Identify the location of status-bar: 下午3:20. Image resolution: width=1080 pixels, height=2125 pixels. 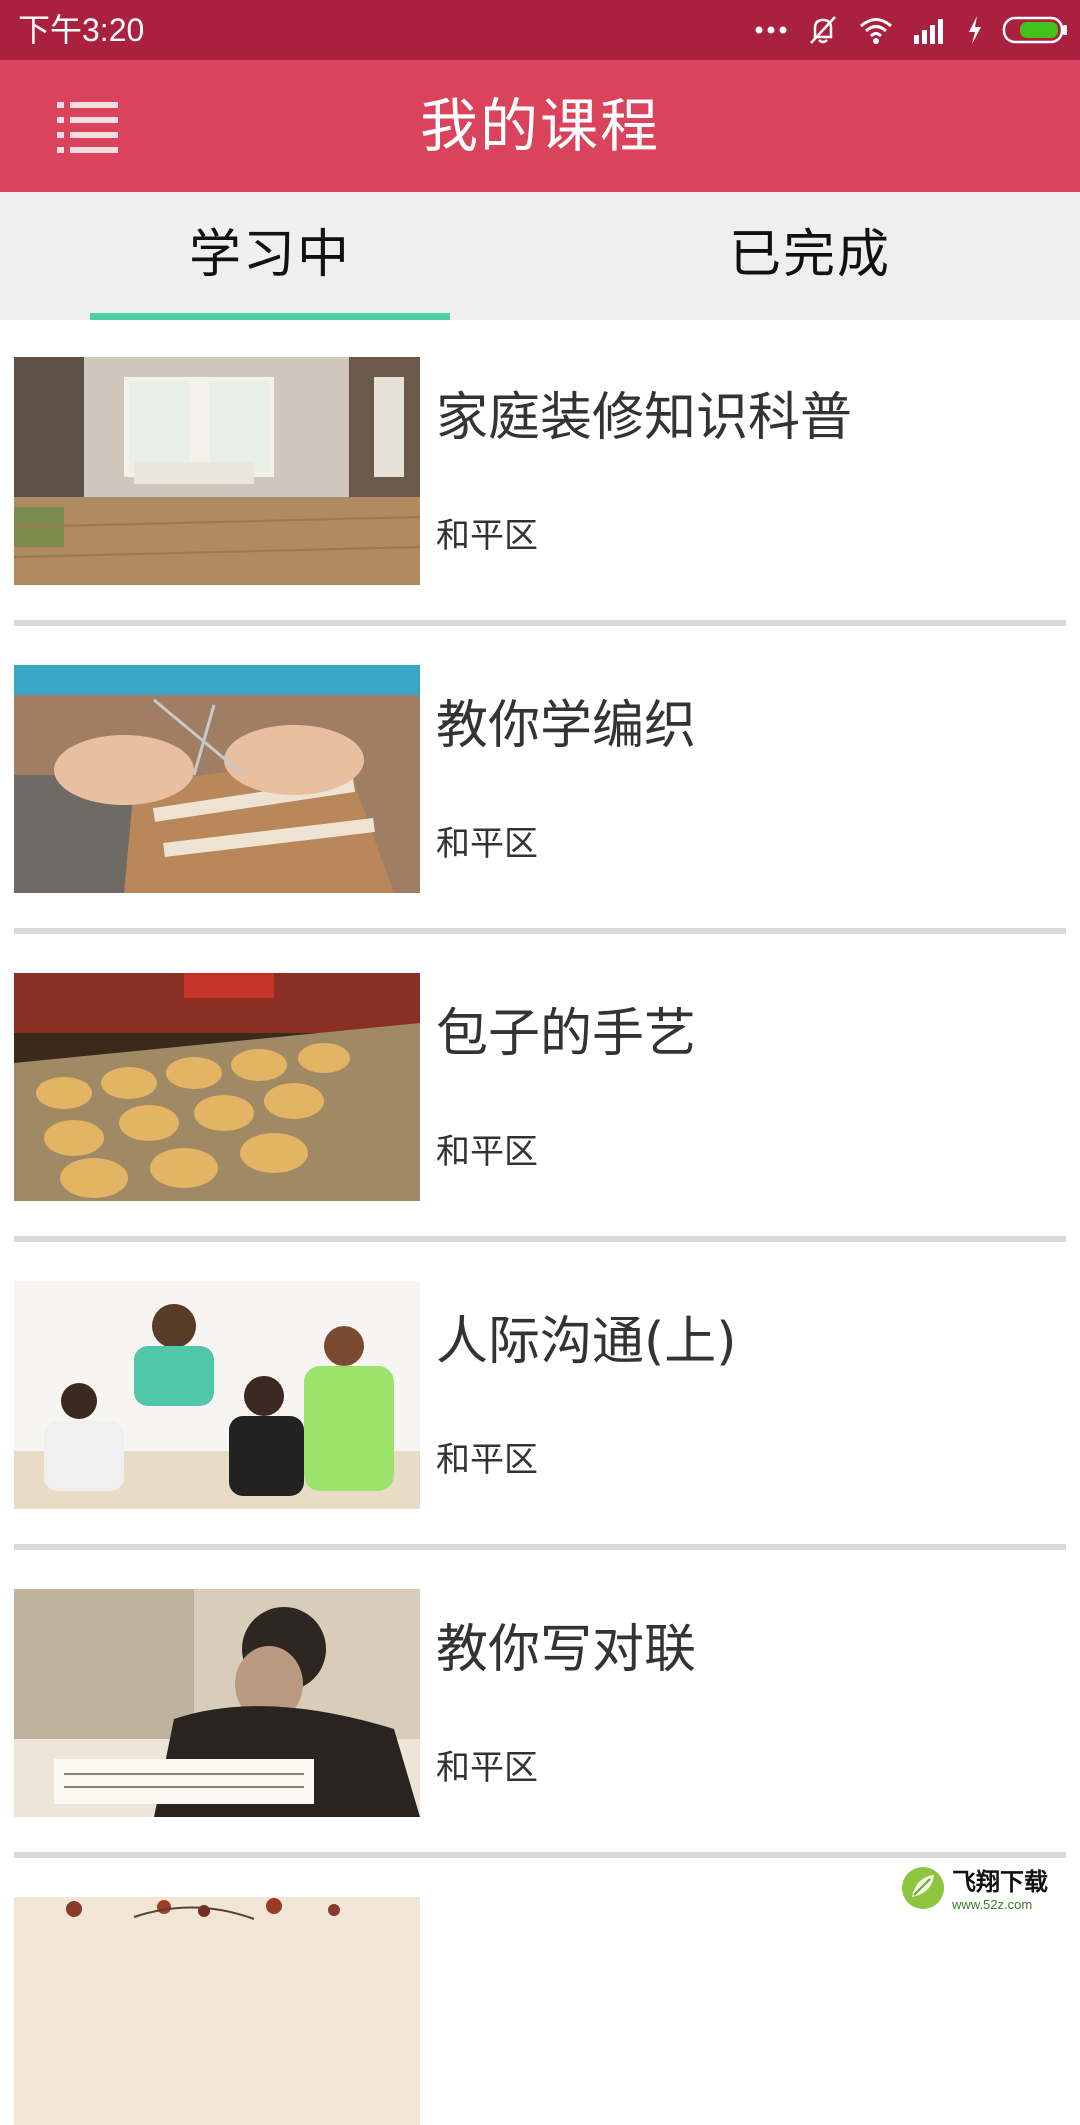
(540, 30).